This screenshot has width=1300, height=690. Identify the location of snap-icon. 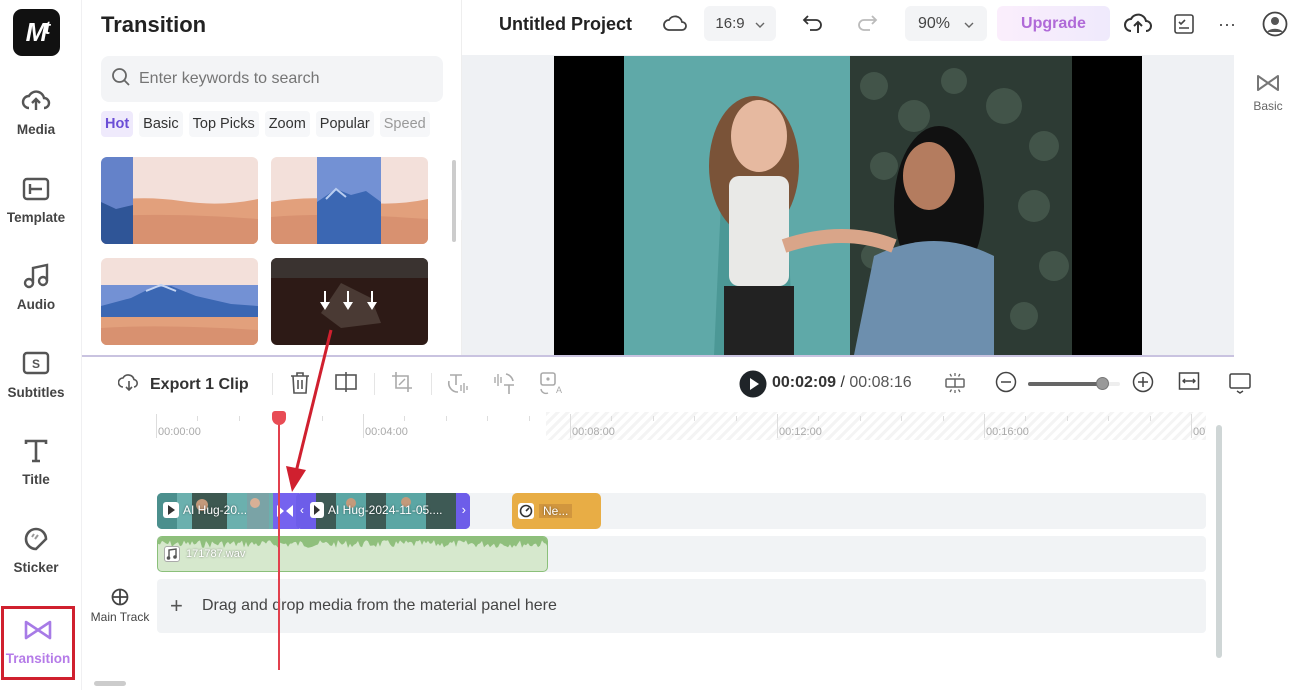
(955, 383).